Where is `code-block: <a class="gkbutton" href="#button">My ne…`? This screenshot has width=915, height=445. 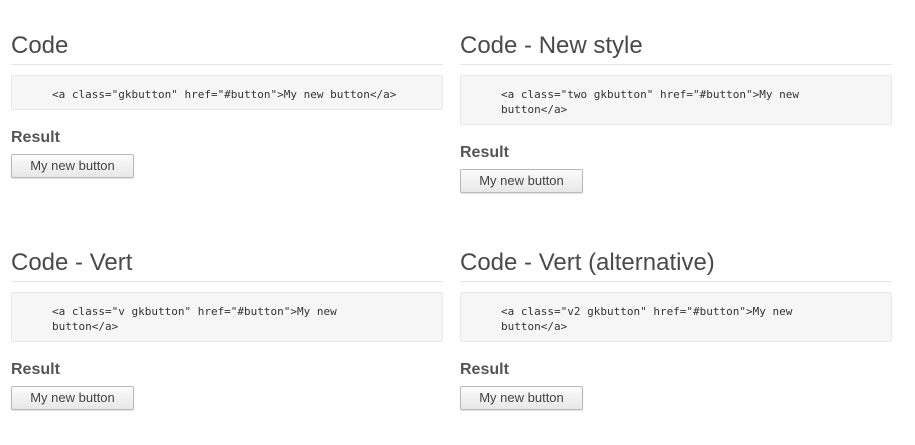
code-block: <a class="gkbutton" href="#button">My ne… is located at coordinates (227, 92).